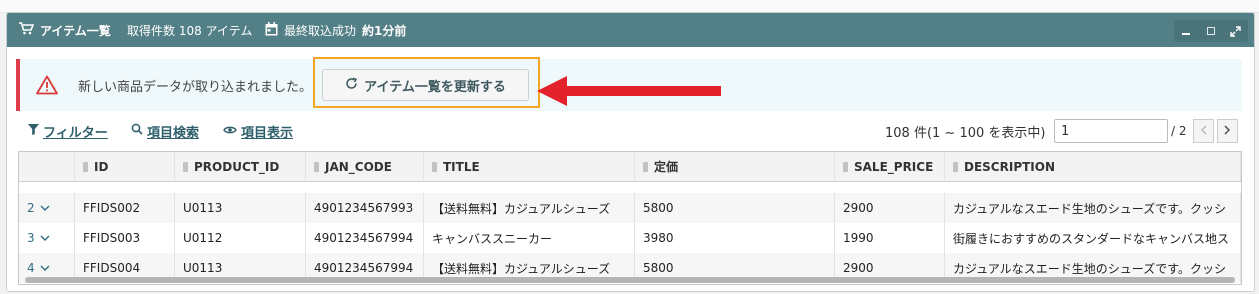 This screenshot has height=294, width=1259. What do you see at coordinates (1186, 31) in the screenshot?
I see `minimize-icon` at bounding box center [1186, 31].